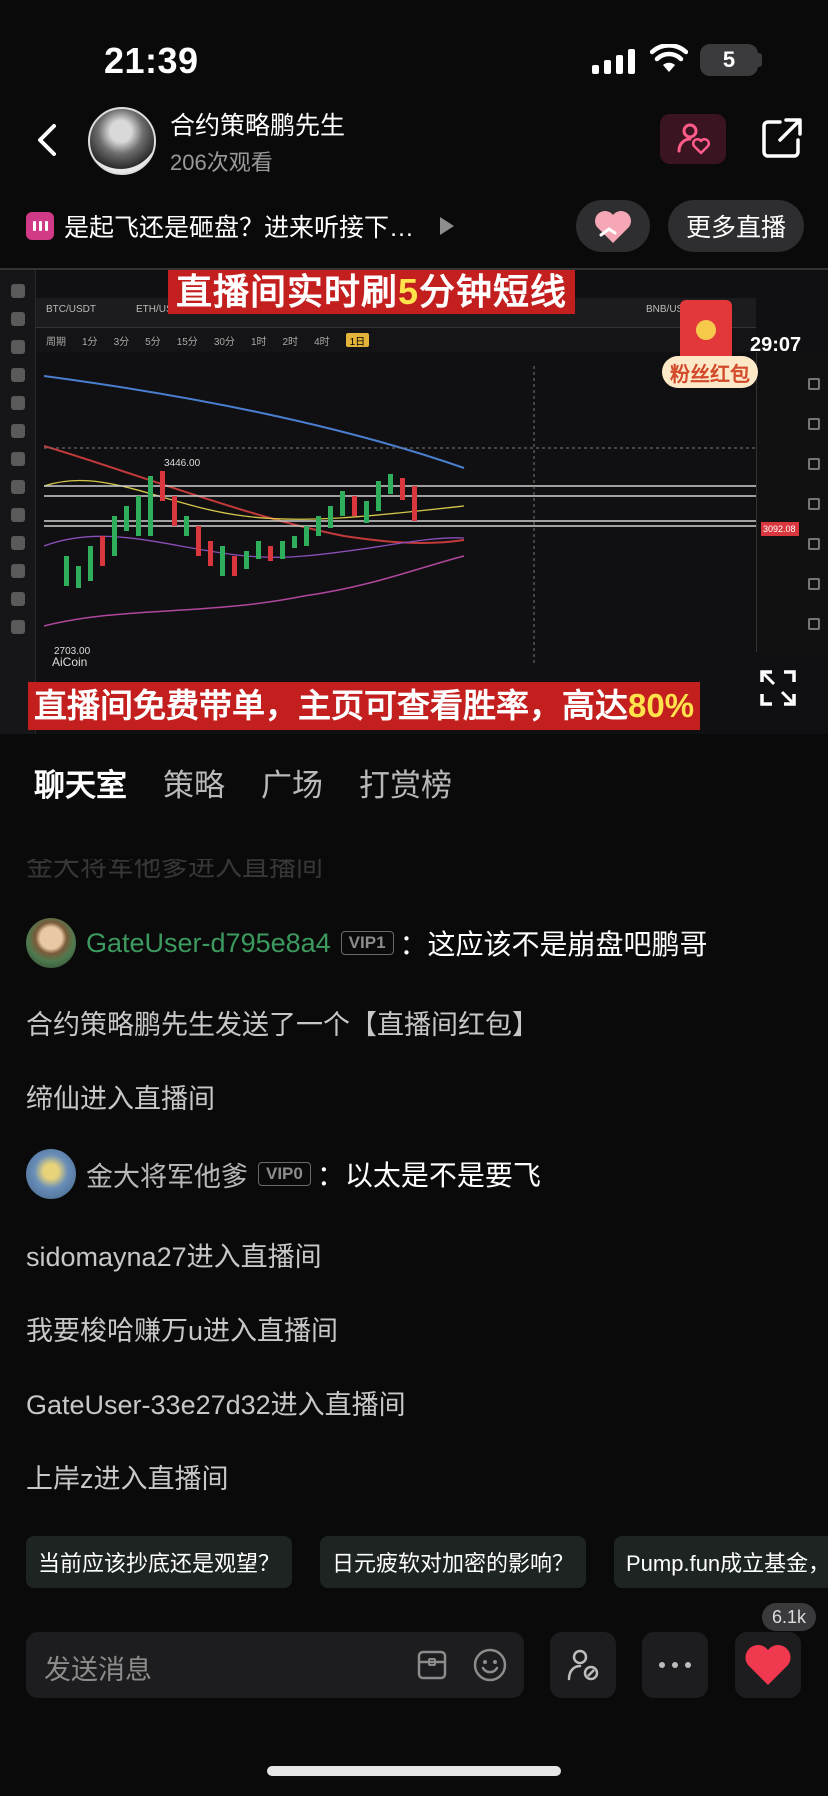  Describe the element at coordinates (70, 662) in the screenshot. I see `aicoin-watermark: AiCoin` at that location.